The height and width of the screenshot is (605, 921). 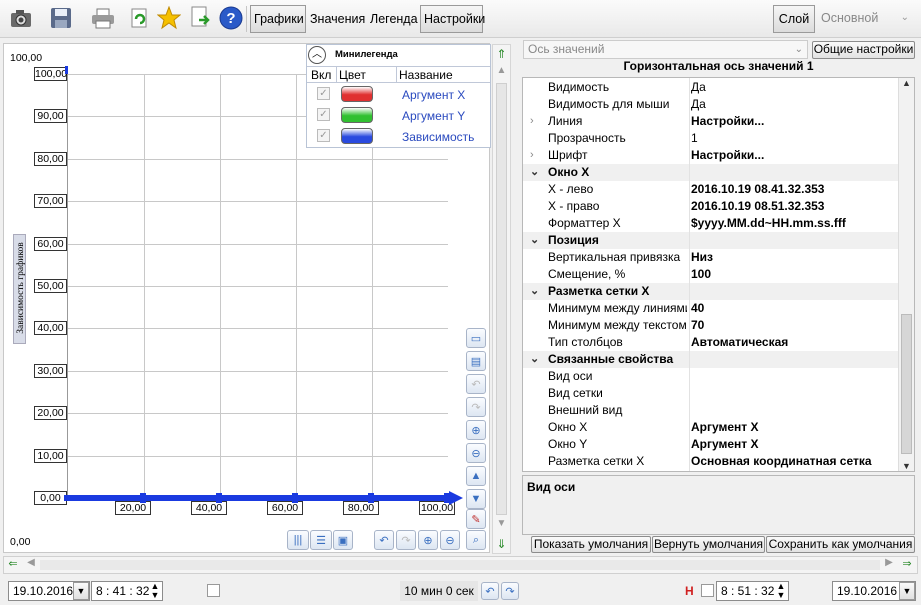 I want to click on property-row: Видимость Да, so click(x=718, y=87).